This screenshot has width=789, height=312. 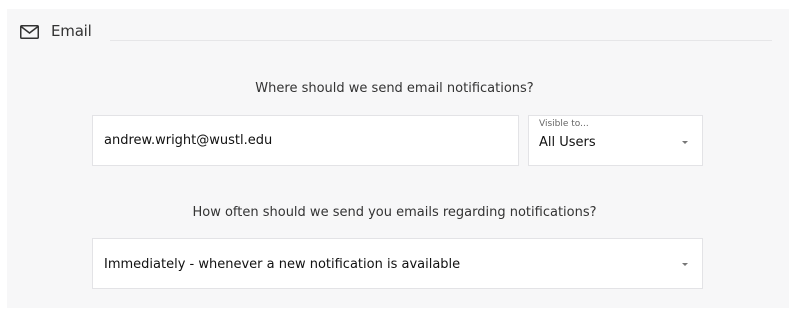 I want to click on envelope-icon, so click(x=29, y=31).